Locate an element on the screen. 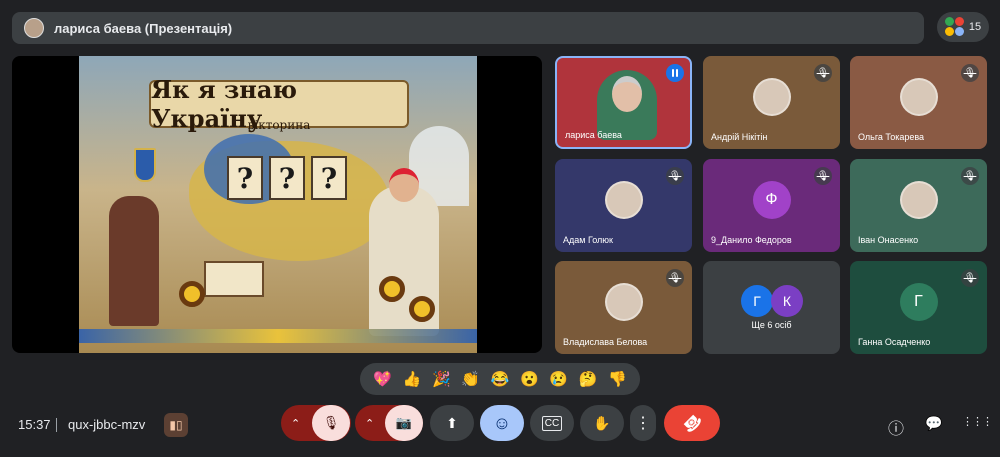 Image resolution: width=1000 pixels, height=457 pixels. participant-tile: Ольга Токарева 🎙 is located at coordinates (918, 102).